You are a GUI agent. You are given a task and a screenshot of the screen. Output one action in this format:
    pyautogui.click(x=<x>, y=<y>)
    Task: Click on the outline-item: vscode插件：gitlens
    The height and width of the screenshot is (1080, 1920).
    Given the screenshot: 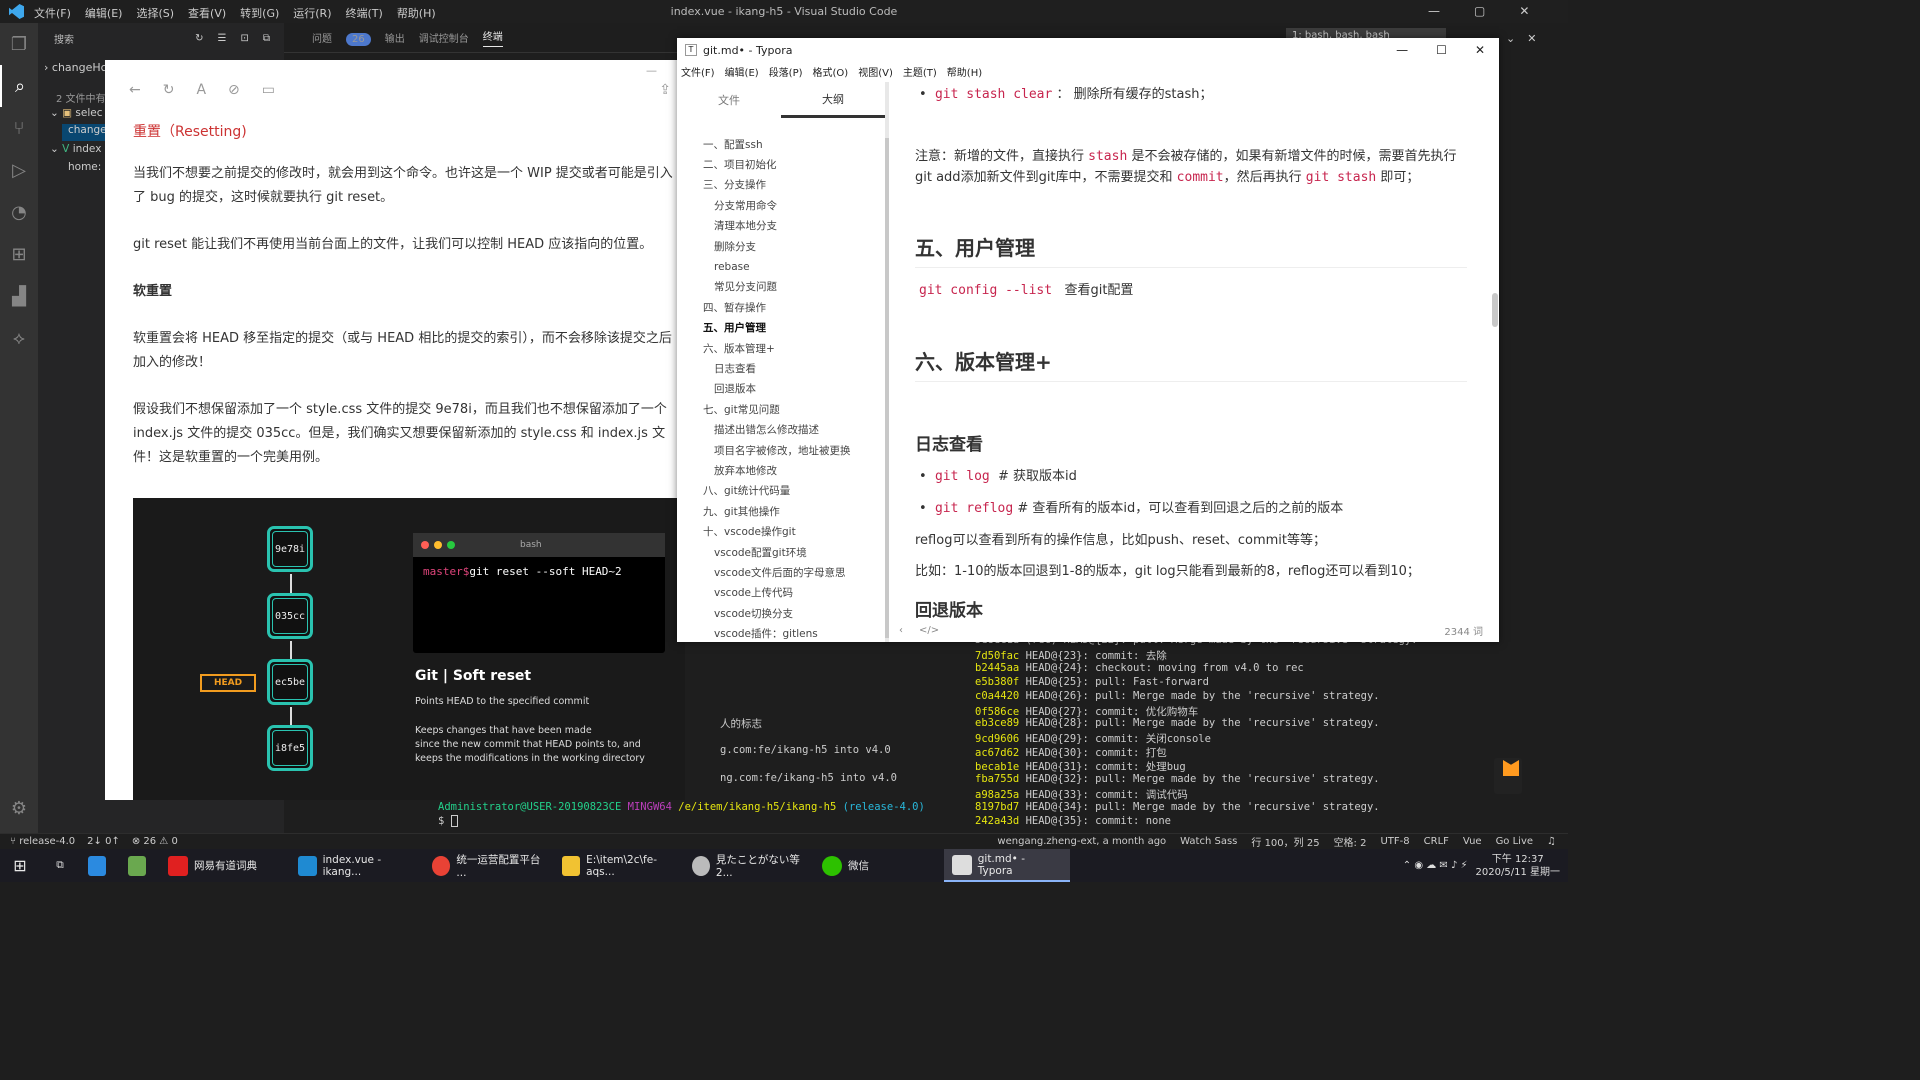 What is the action you would take?
    pyautogui.click(x=781, y=633)
    